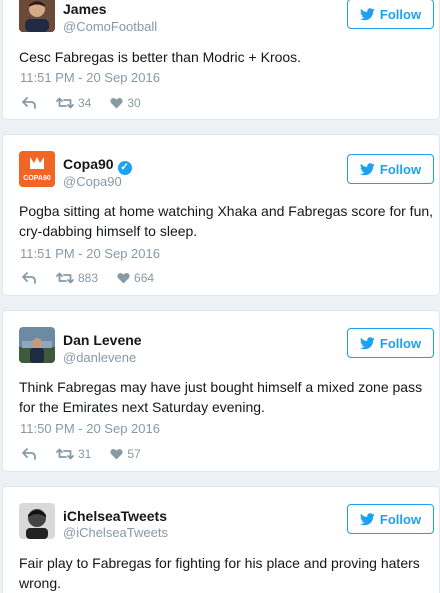 The image size is (440, 593). What do you see at coordinates (115, 516) in the screenshot?
I see `author-name: iChelseaTweets` at bounding box center [115, 516].